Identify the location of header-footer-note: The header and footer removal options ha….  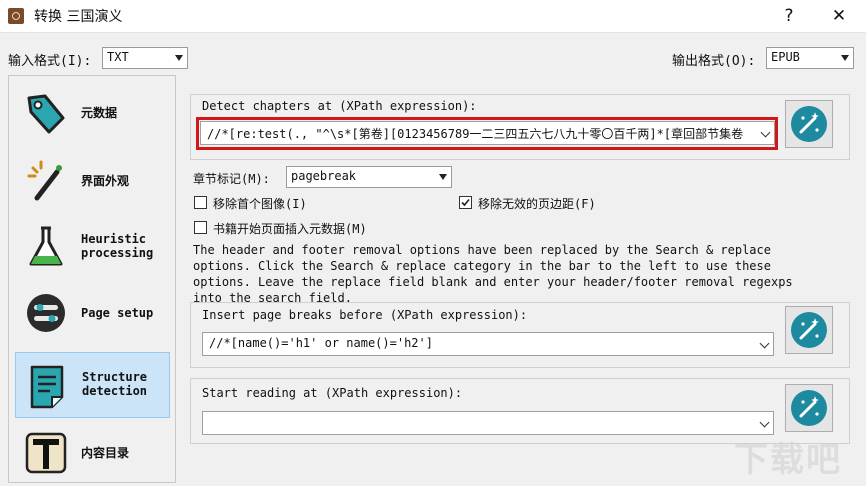
(493, 274).